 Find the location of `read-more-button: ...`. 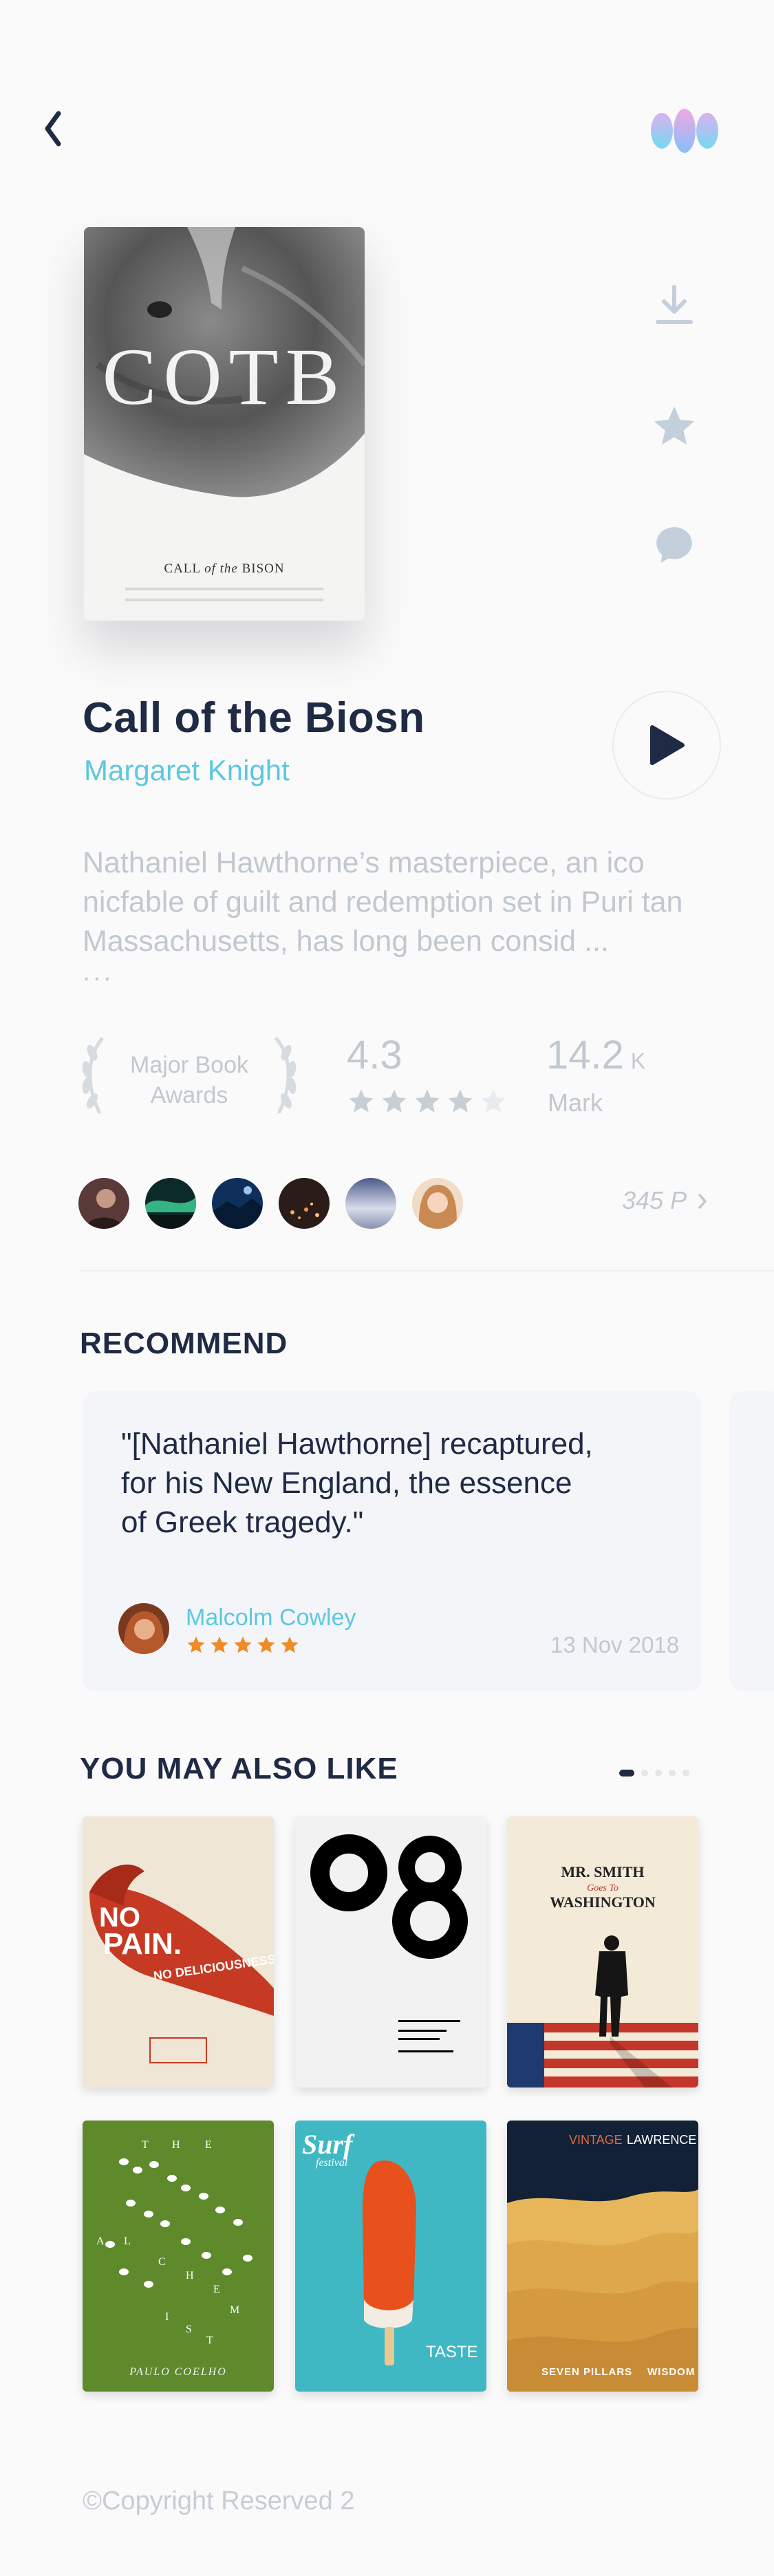

read-more-button: ... is located at coordinates (98, 971).